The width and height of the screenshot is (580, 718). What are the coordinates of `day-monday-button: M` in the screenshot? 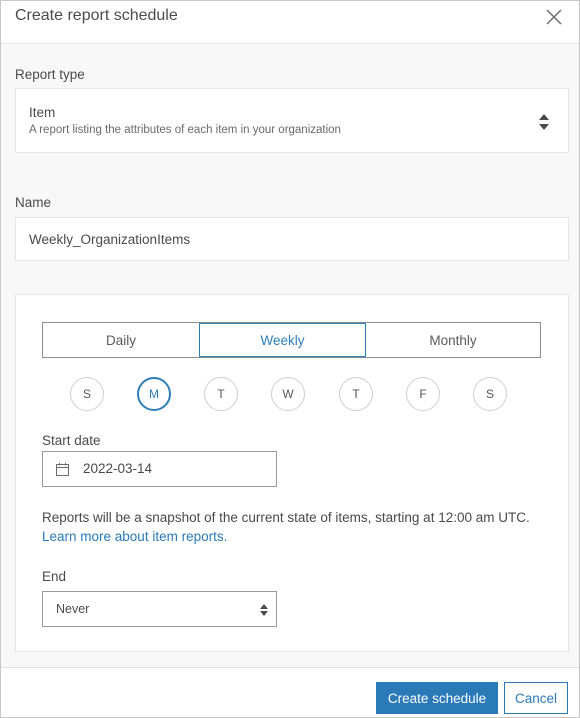 It's located at (154, 394).